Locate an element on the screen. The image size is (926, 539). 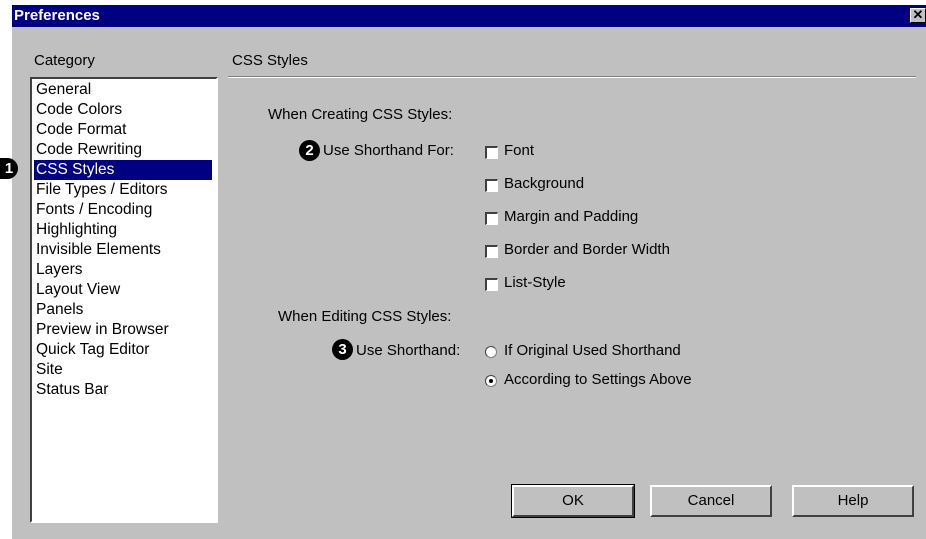
background-checkbox is located at coordinates (491, 185).